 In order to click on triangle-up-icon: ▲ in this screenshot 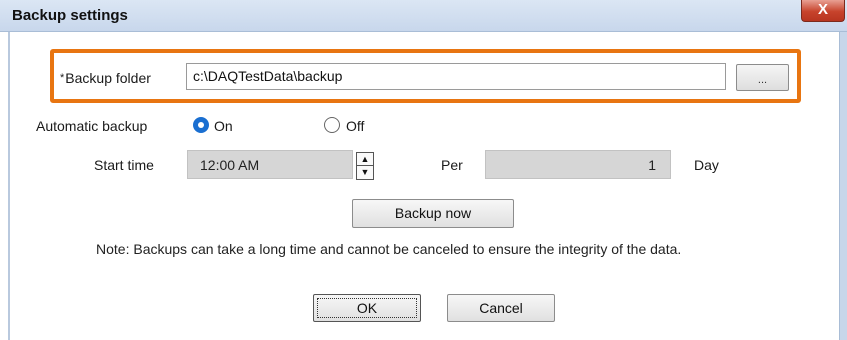, I will do `click(365, 159)`.